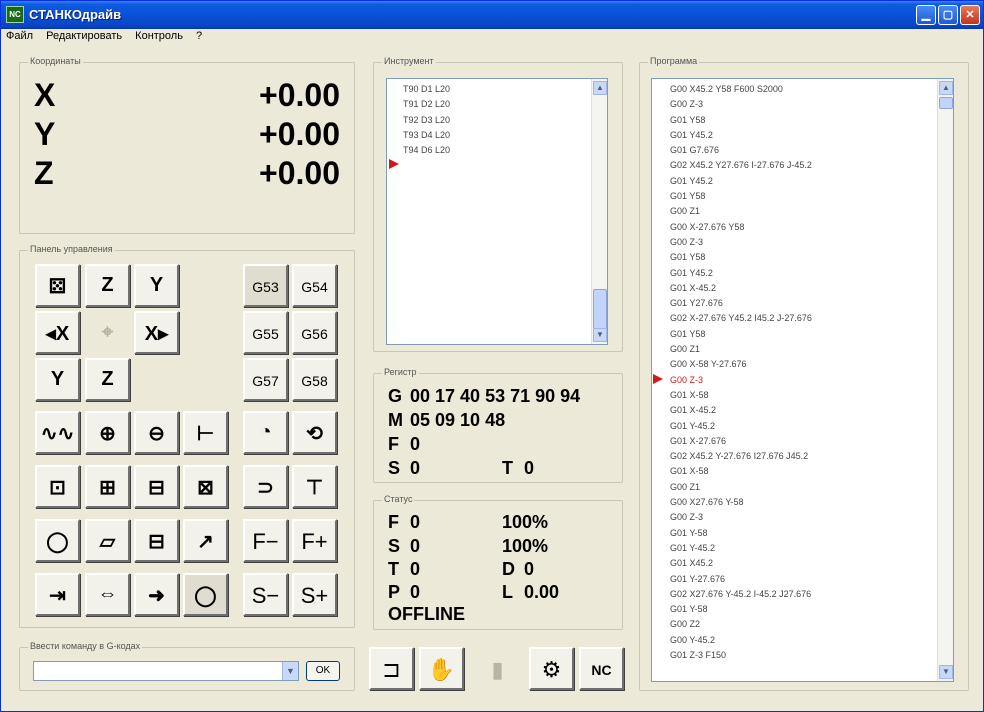  Describe the element at coordinates (811, 640) in the screenshot. I see `program-line: G00 Y-45.2` at that location.